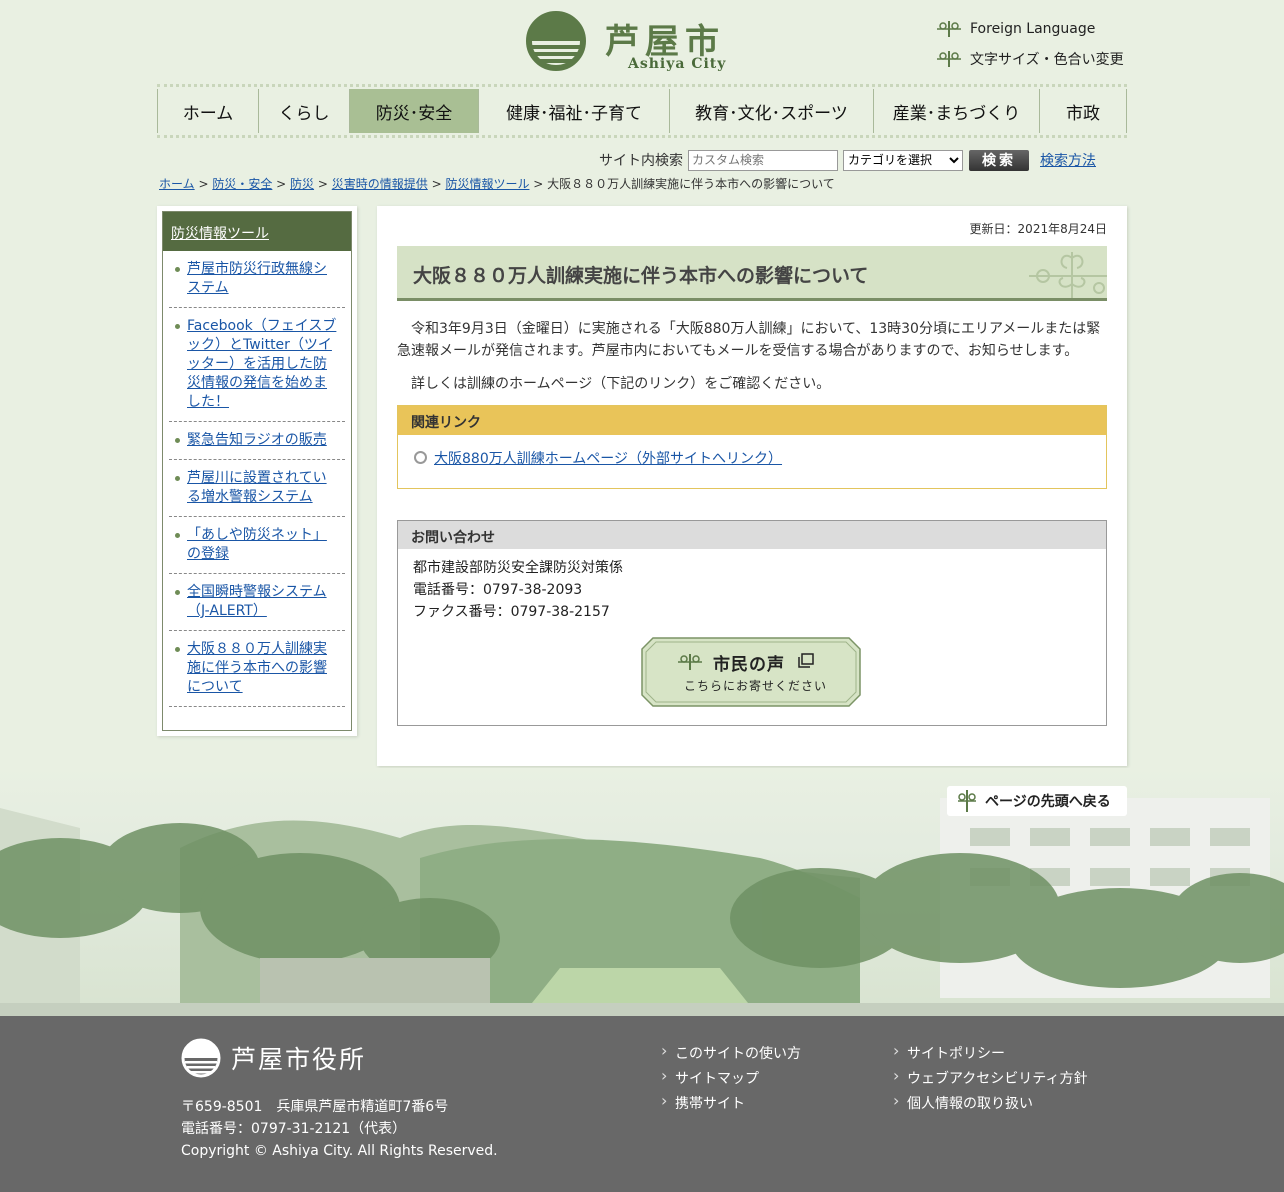  I want to click on related-links-heading: 関連リンク, so click(752, 420).